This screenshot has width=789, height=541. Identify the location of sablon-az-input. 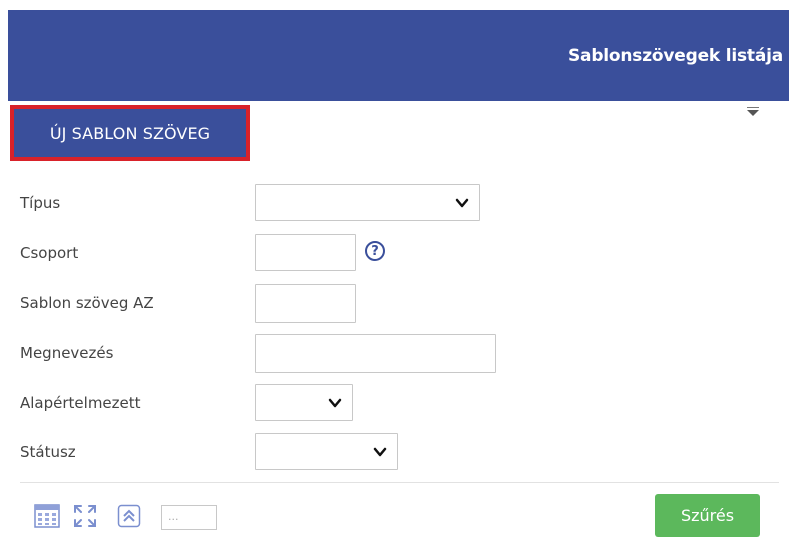
(305, 303).